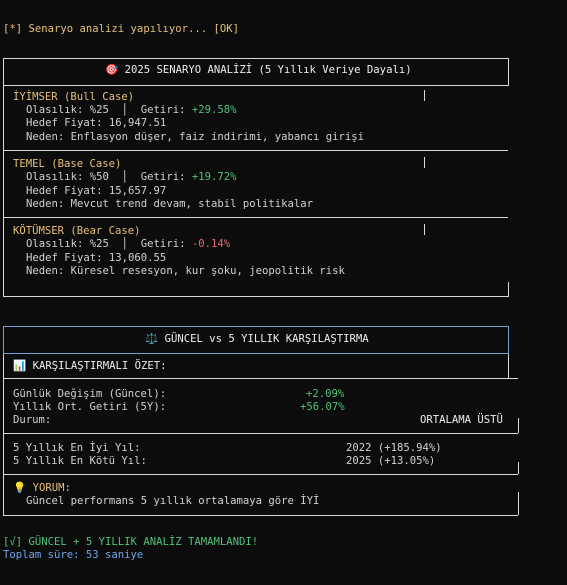  I want to click on scenario-bear-target: Hedef Fiyat: 13,060.55, so click(96, 258).